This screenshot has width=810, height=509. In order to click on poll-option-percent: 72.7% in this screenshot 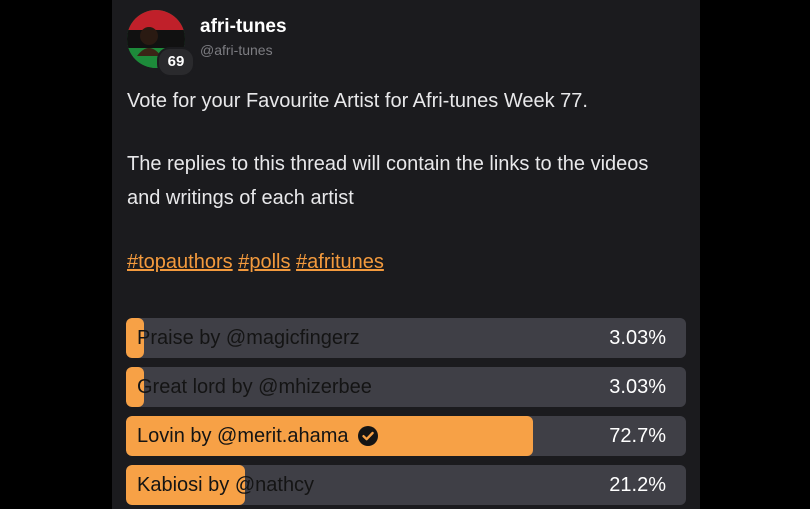, I will do `click(637, 436)`.